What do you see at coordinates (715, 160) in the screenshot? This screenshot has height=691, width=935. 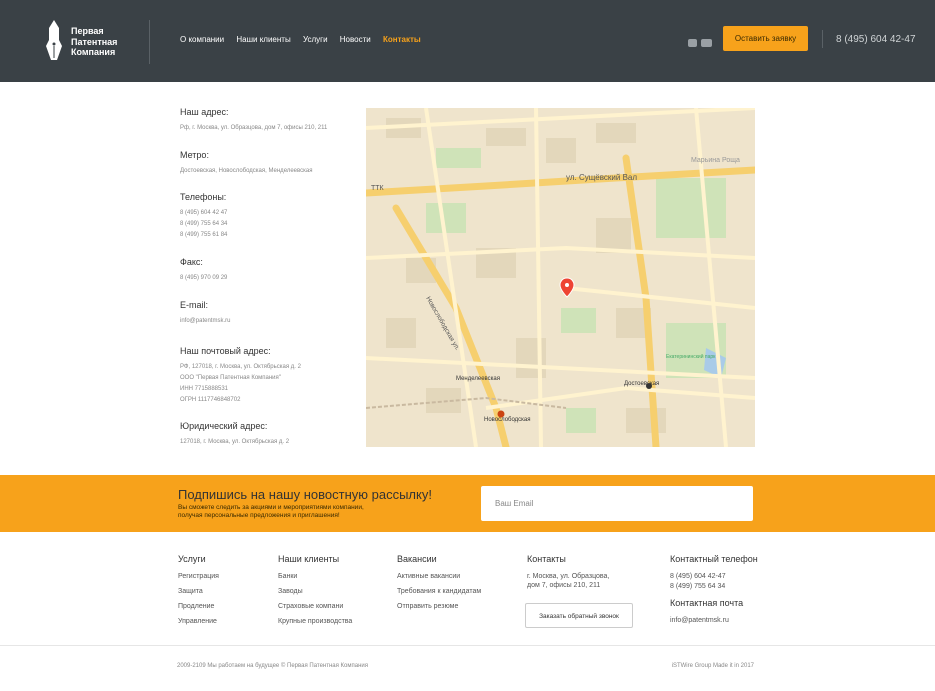 I see `area-label: Марьина Роща` at bounding box center [715, 160].